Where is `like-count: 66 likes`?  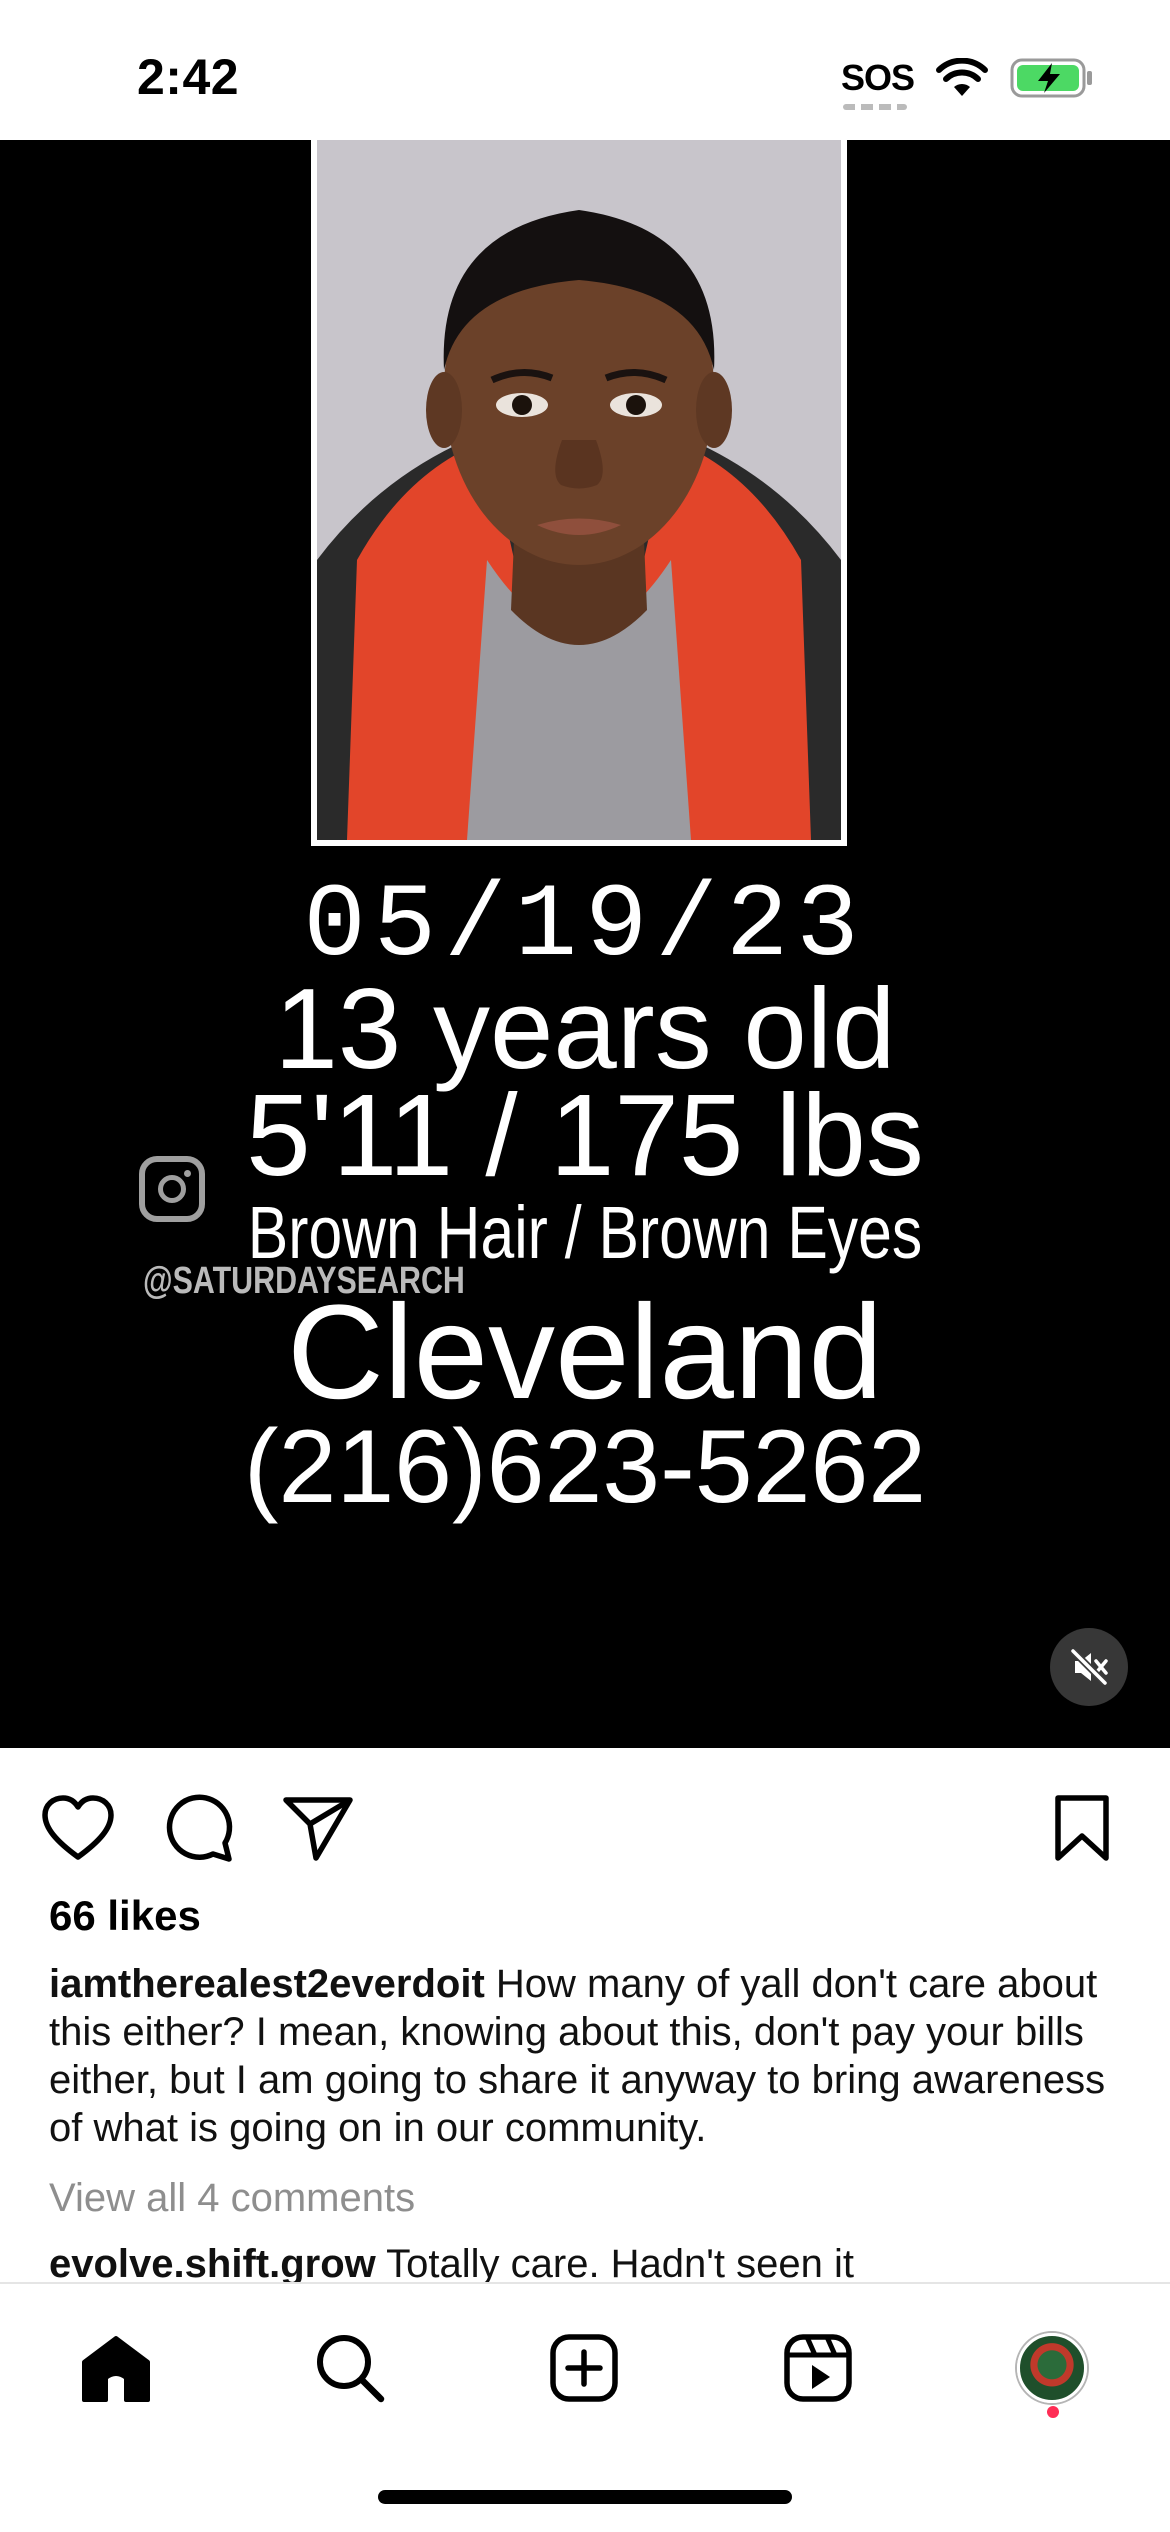 like-count: 66 likes is located at coordinates (125, 1916).